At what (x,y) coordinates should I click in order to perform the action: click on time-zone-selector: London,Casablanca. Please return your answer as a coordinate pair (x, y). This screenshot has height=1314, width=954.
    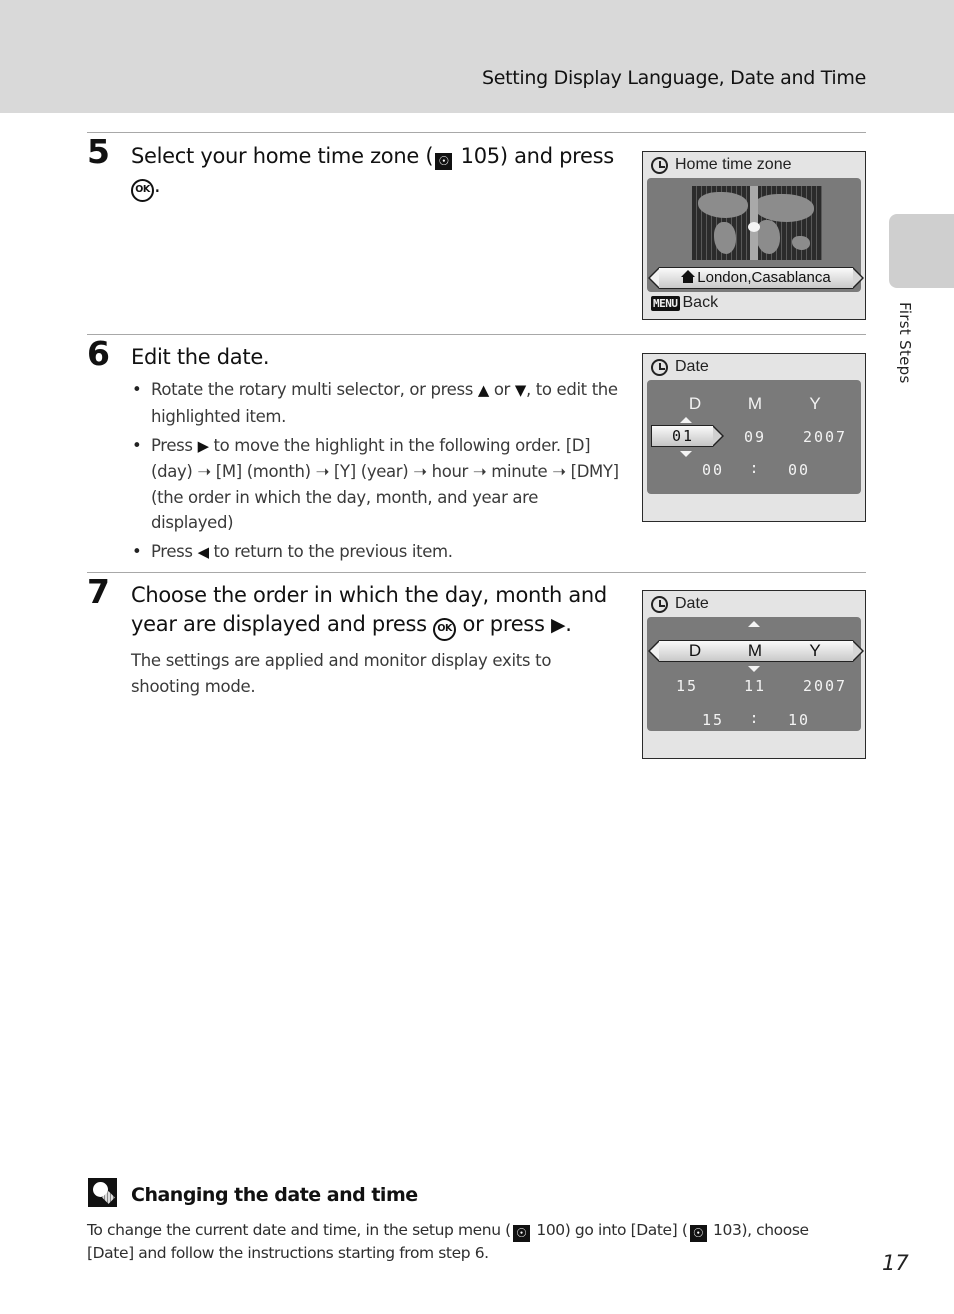
    Looking at the image, I should click on (756, 277).